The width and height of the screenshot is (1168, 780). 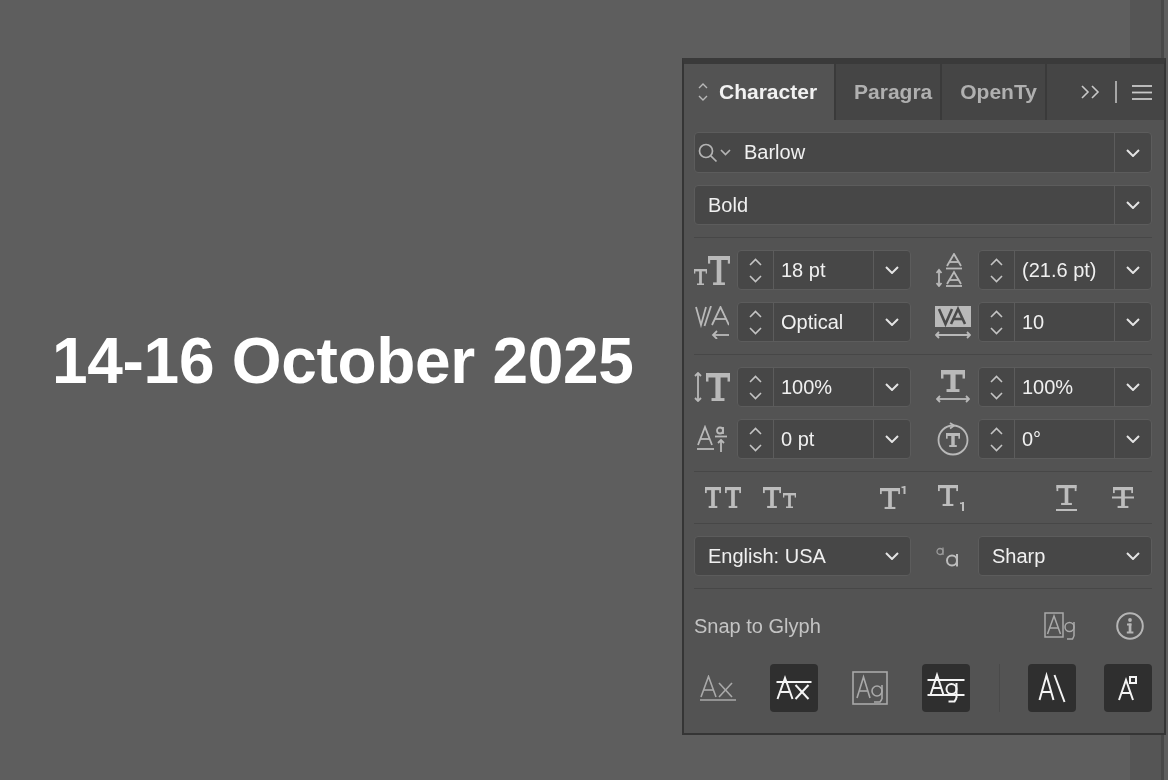 What do you see at coordinates (802, 556) in the screenshot?
I see `language-dropdown: English: USA` at bounding box center [802, 556].